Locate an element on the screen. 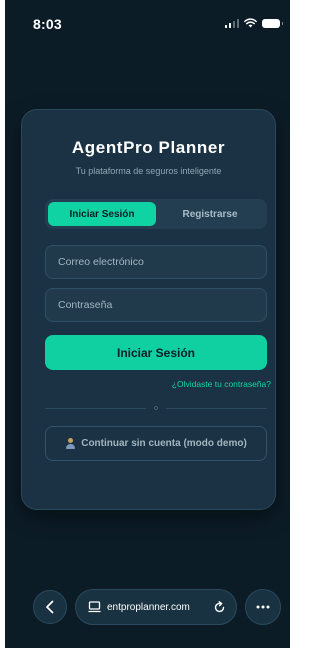  url-text: entproplanner.com is located at coordinates (148, 607).